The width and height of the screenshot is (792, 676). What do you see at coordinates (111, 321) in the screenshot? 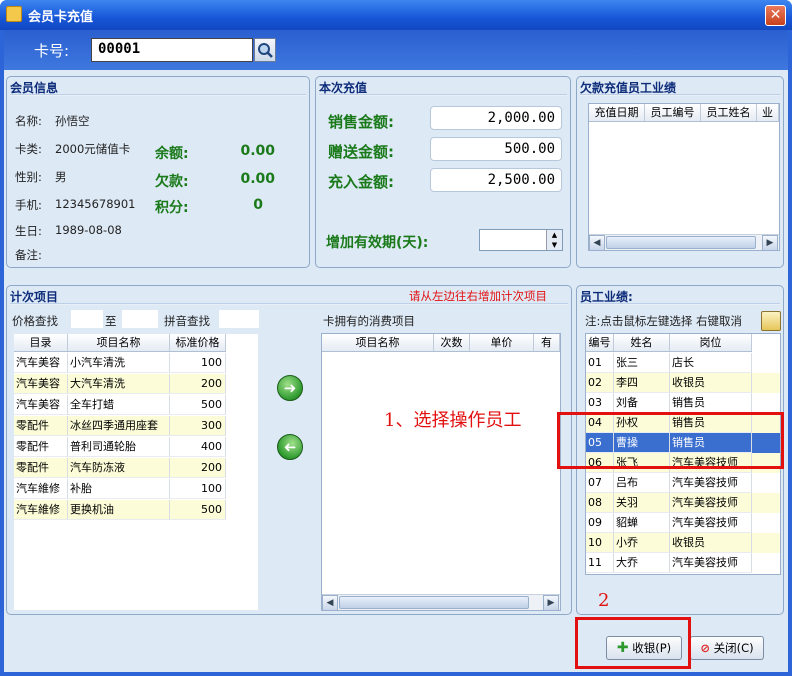
I see `price-to-label: 至` at bounding box center [111, 321].